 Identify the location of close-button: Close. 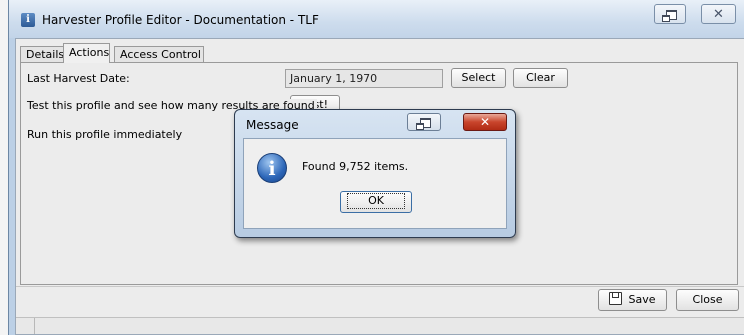
(707, 300).